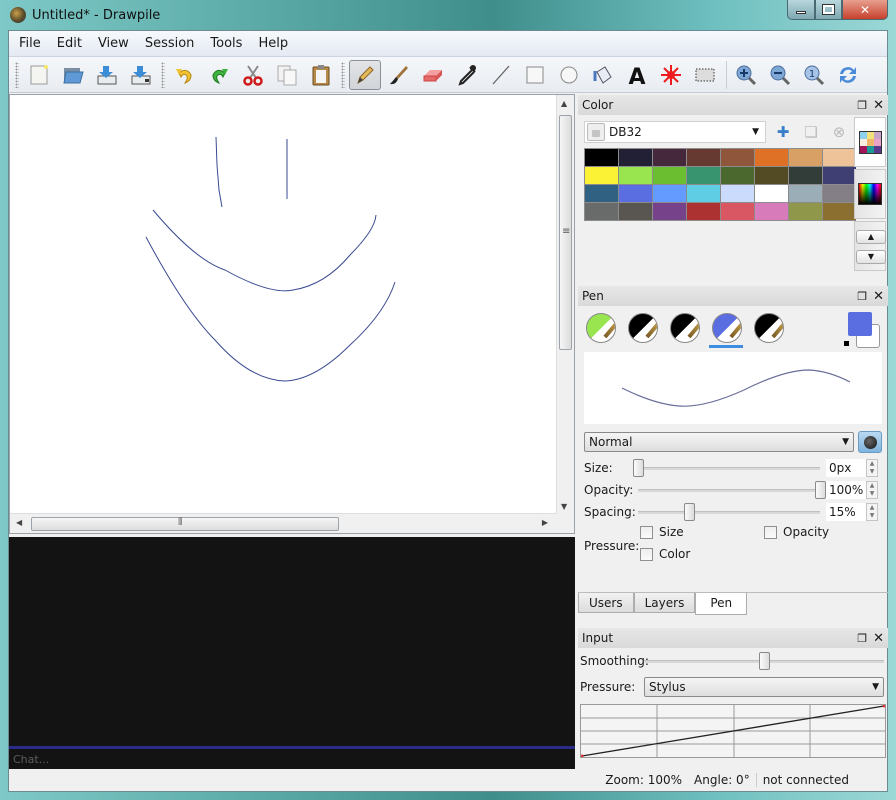 Image resolution: width=896 pixels, height=800 pixels. What do you see at coordinates (637, 75) in the screenshot?
I see `text-tool-button: A` at bounding box center [637, 75].